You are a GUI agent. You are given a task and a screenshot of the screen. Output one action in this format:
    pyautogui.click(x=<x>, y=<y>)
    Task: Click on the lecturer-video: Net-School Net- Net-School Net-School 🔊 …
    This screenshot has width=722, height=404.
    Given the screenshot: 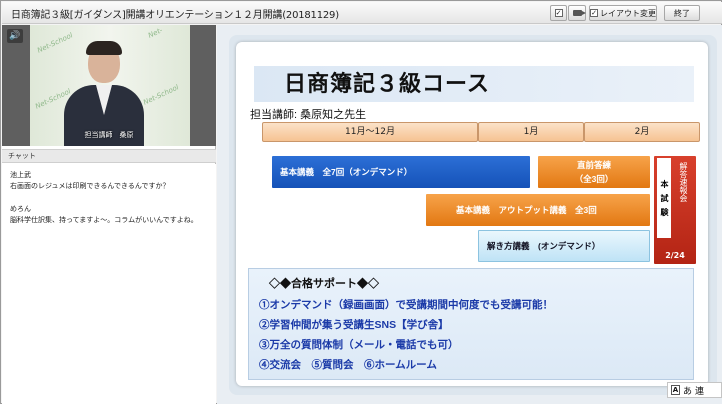 What is the action you would take?
    pyautogui.click(x=109, y=85)
    